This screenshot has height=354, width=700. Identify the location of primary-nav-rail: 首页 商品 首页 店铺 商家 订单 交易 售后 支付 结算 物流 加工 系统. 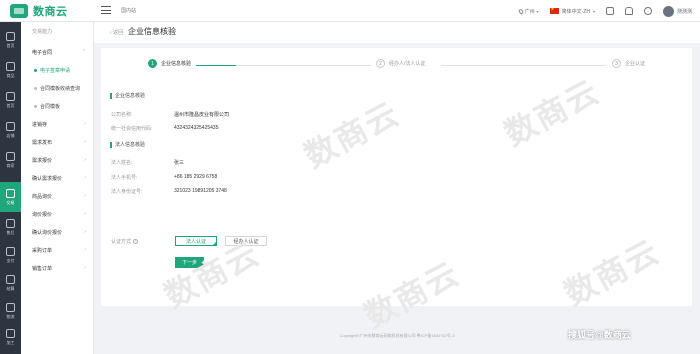
(10, 188).